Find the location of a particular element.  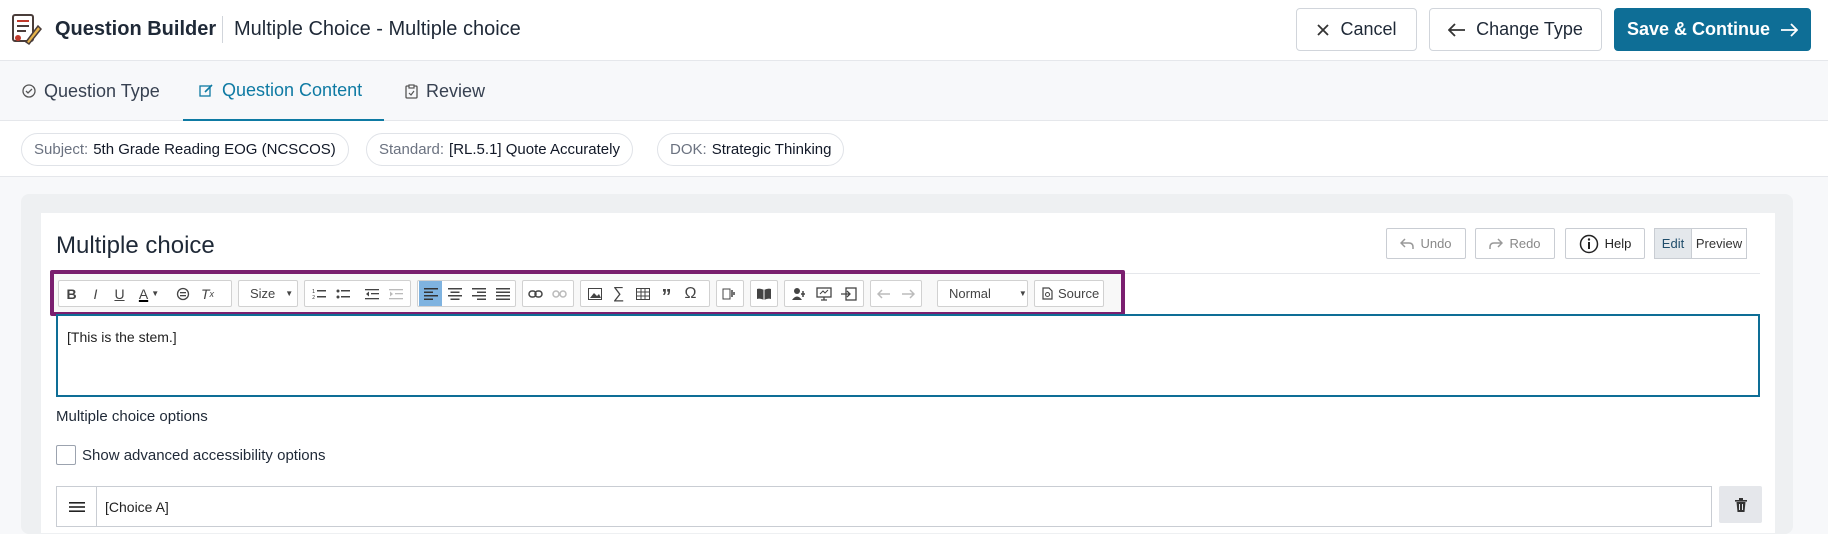

change-type-button: Change Type is located at coordinates (1515, 29).